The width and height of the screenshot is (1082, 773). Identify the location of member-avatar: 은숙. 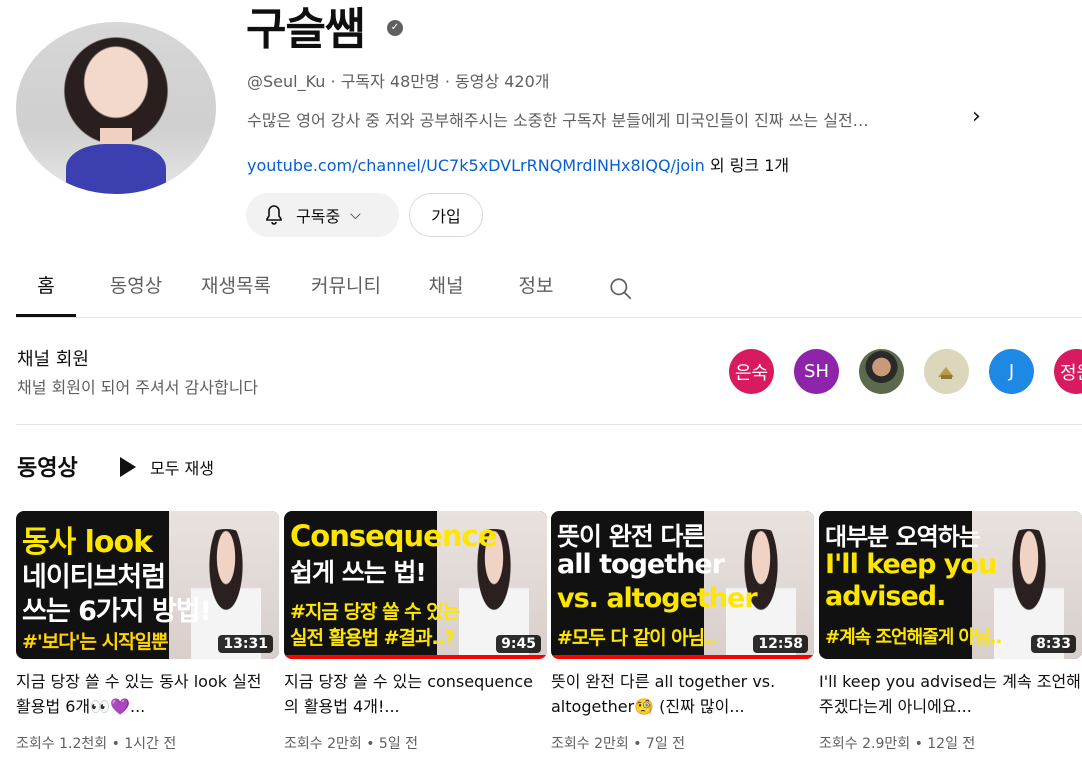
(751, 371).